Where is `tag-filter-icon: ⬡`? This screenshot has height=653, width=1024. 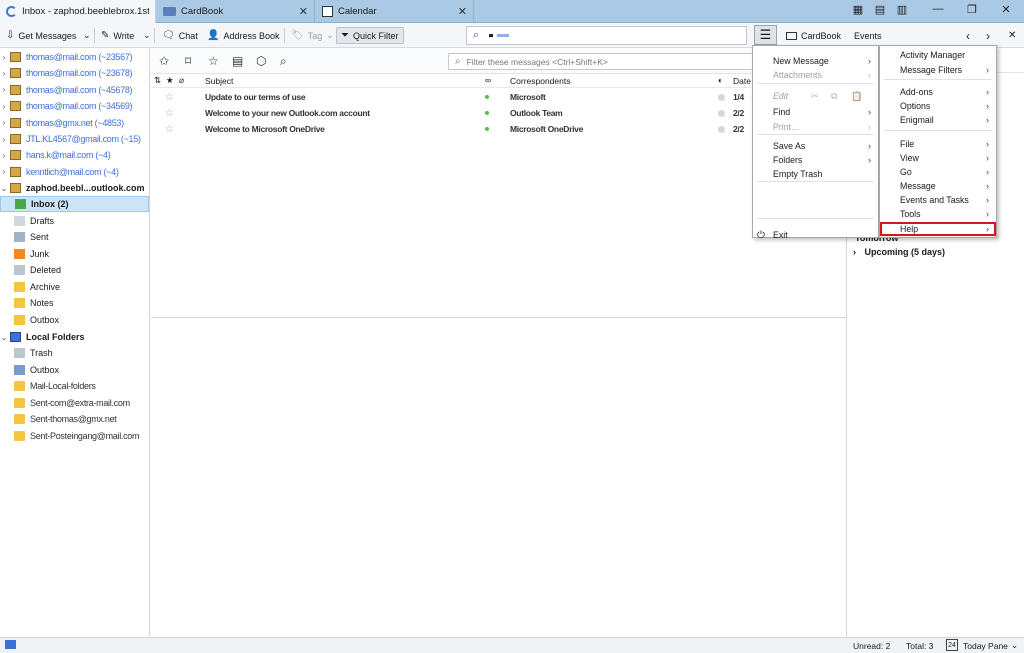
tag-filter-icon: ⬡ is located at coordinates (261, 61).